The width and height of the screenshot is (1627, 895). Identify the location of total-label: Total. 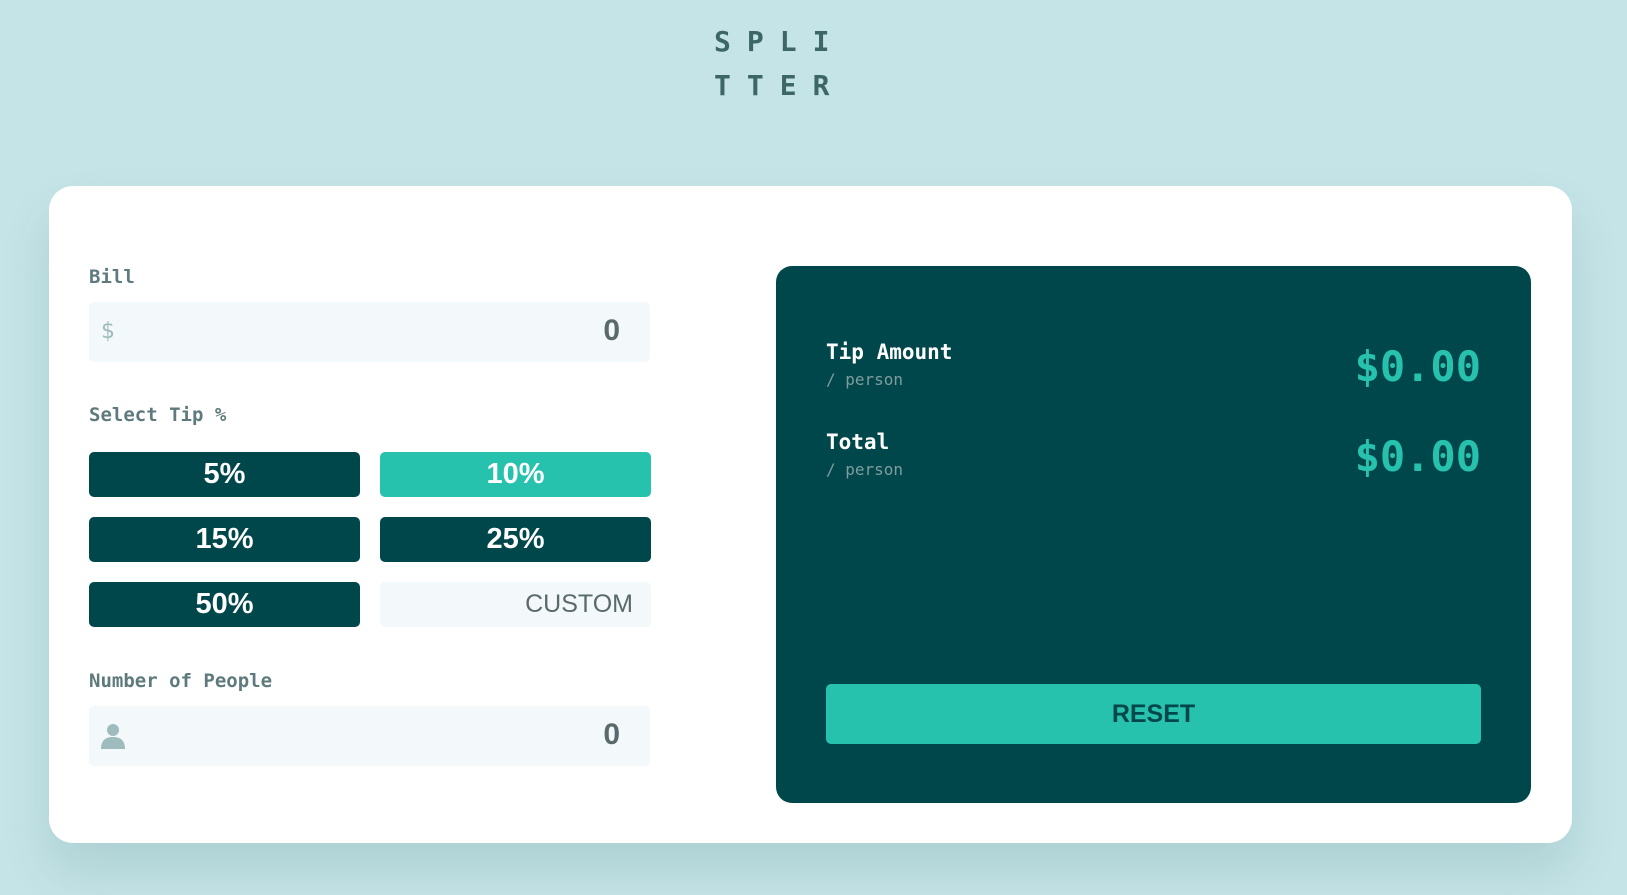
(858, 442).